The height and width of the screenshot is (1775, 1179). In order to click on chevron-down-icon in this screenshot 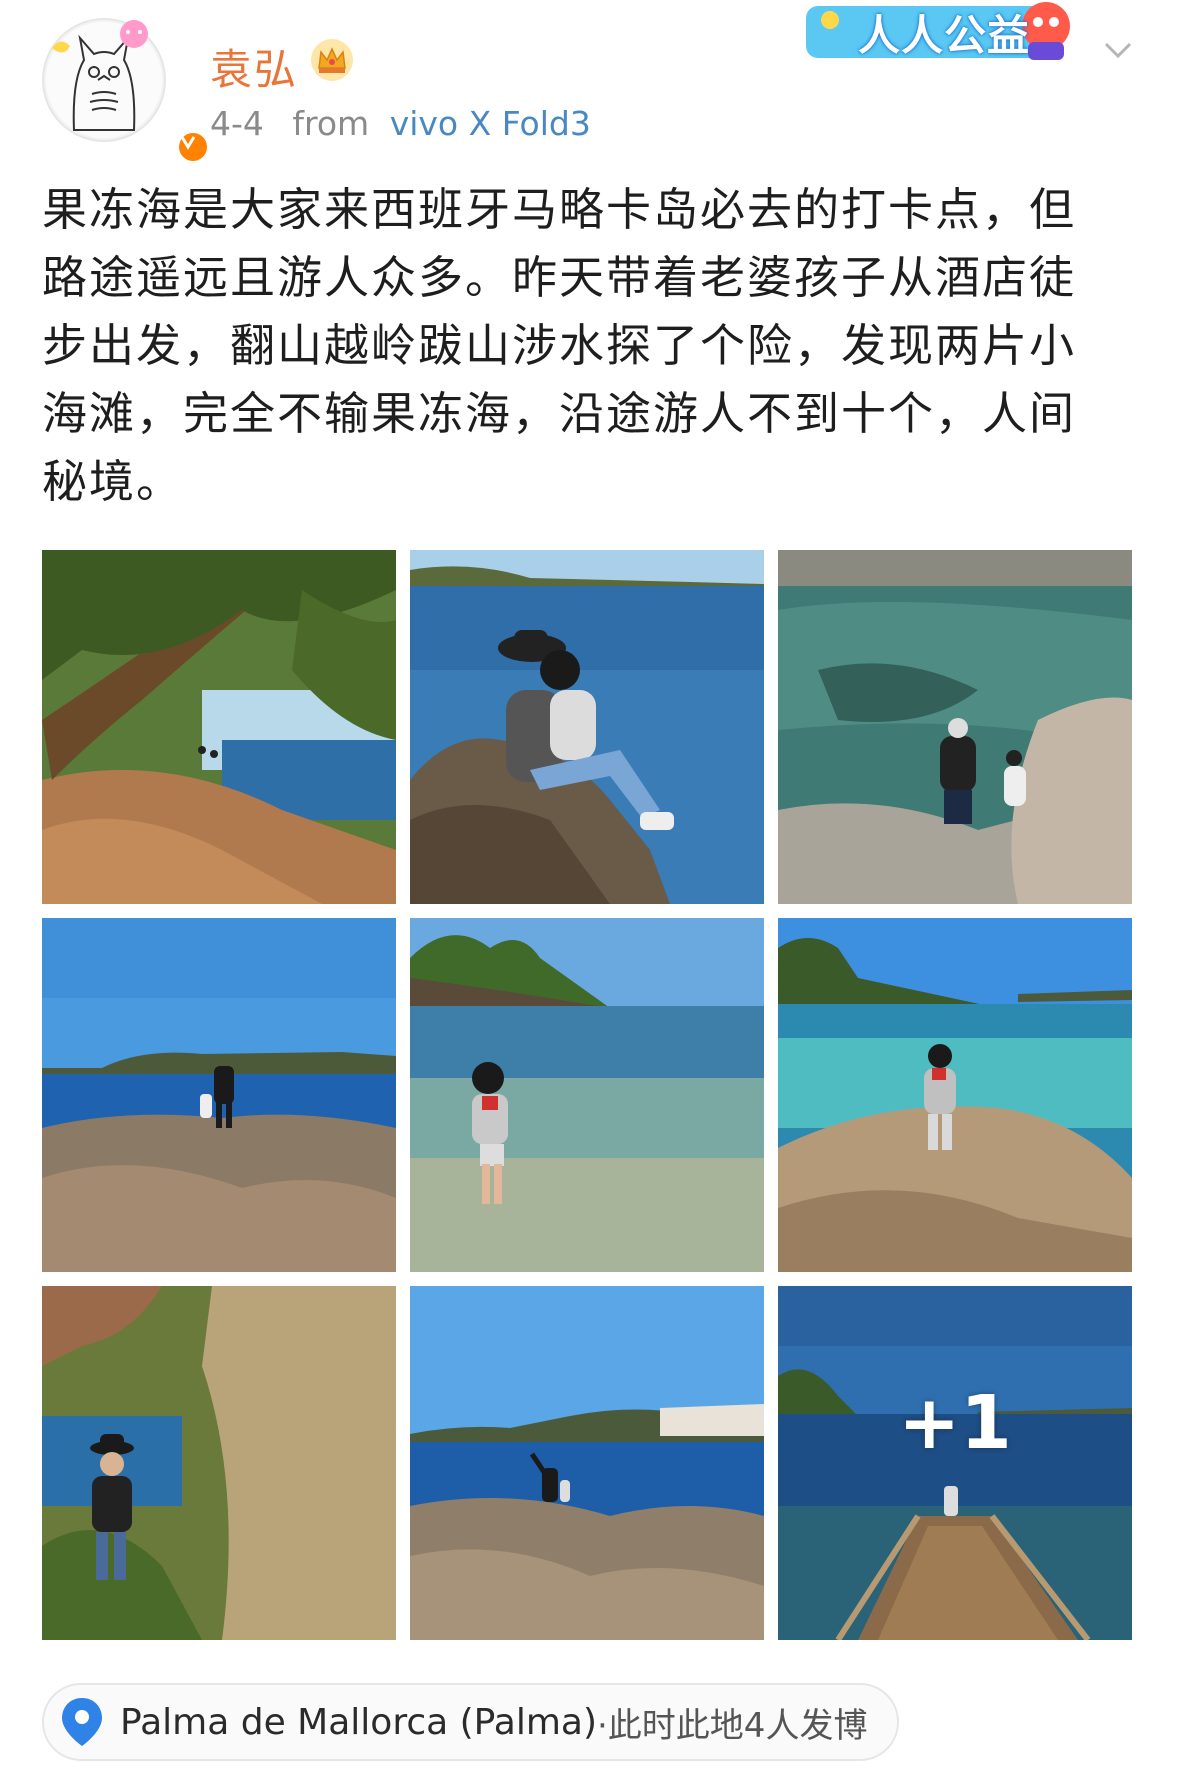, I will do `click(1118, 50)`.